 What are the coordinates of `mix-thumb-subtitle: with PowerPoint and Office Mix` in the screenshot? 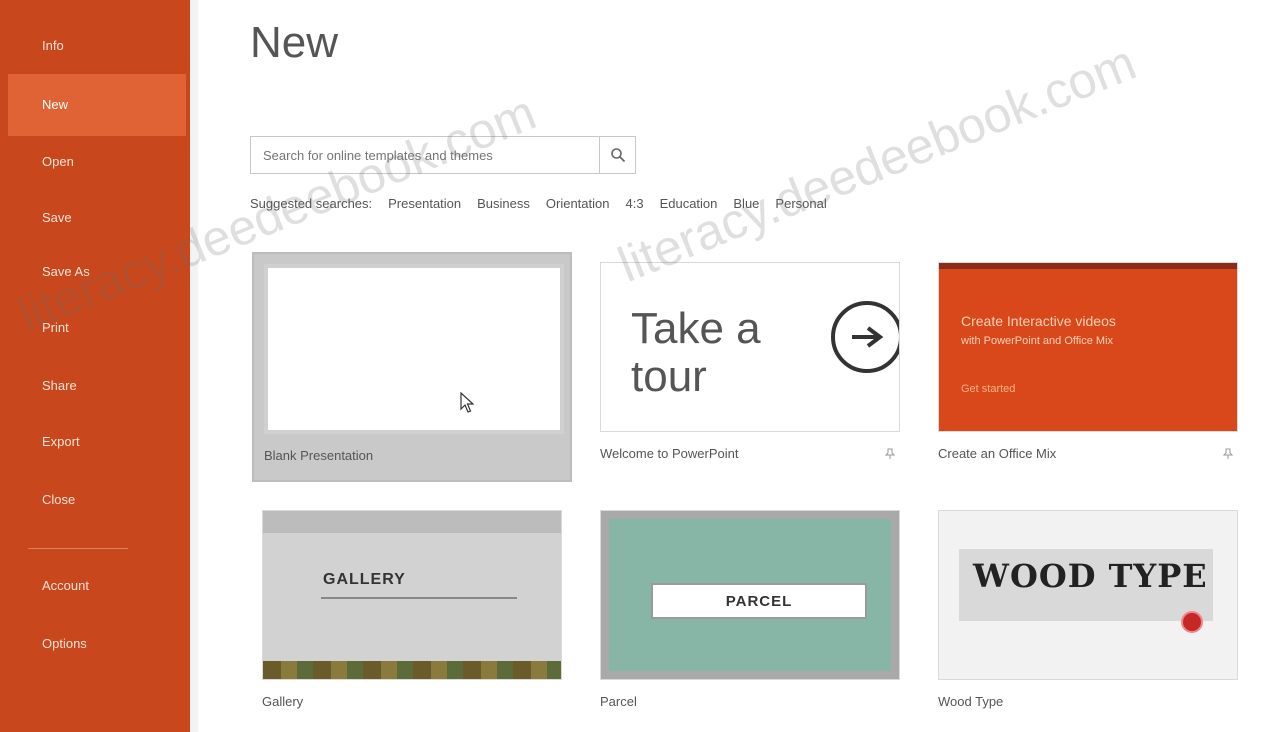 It's located at (1037, 341).